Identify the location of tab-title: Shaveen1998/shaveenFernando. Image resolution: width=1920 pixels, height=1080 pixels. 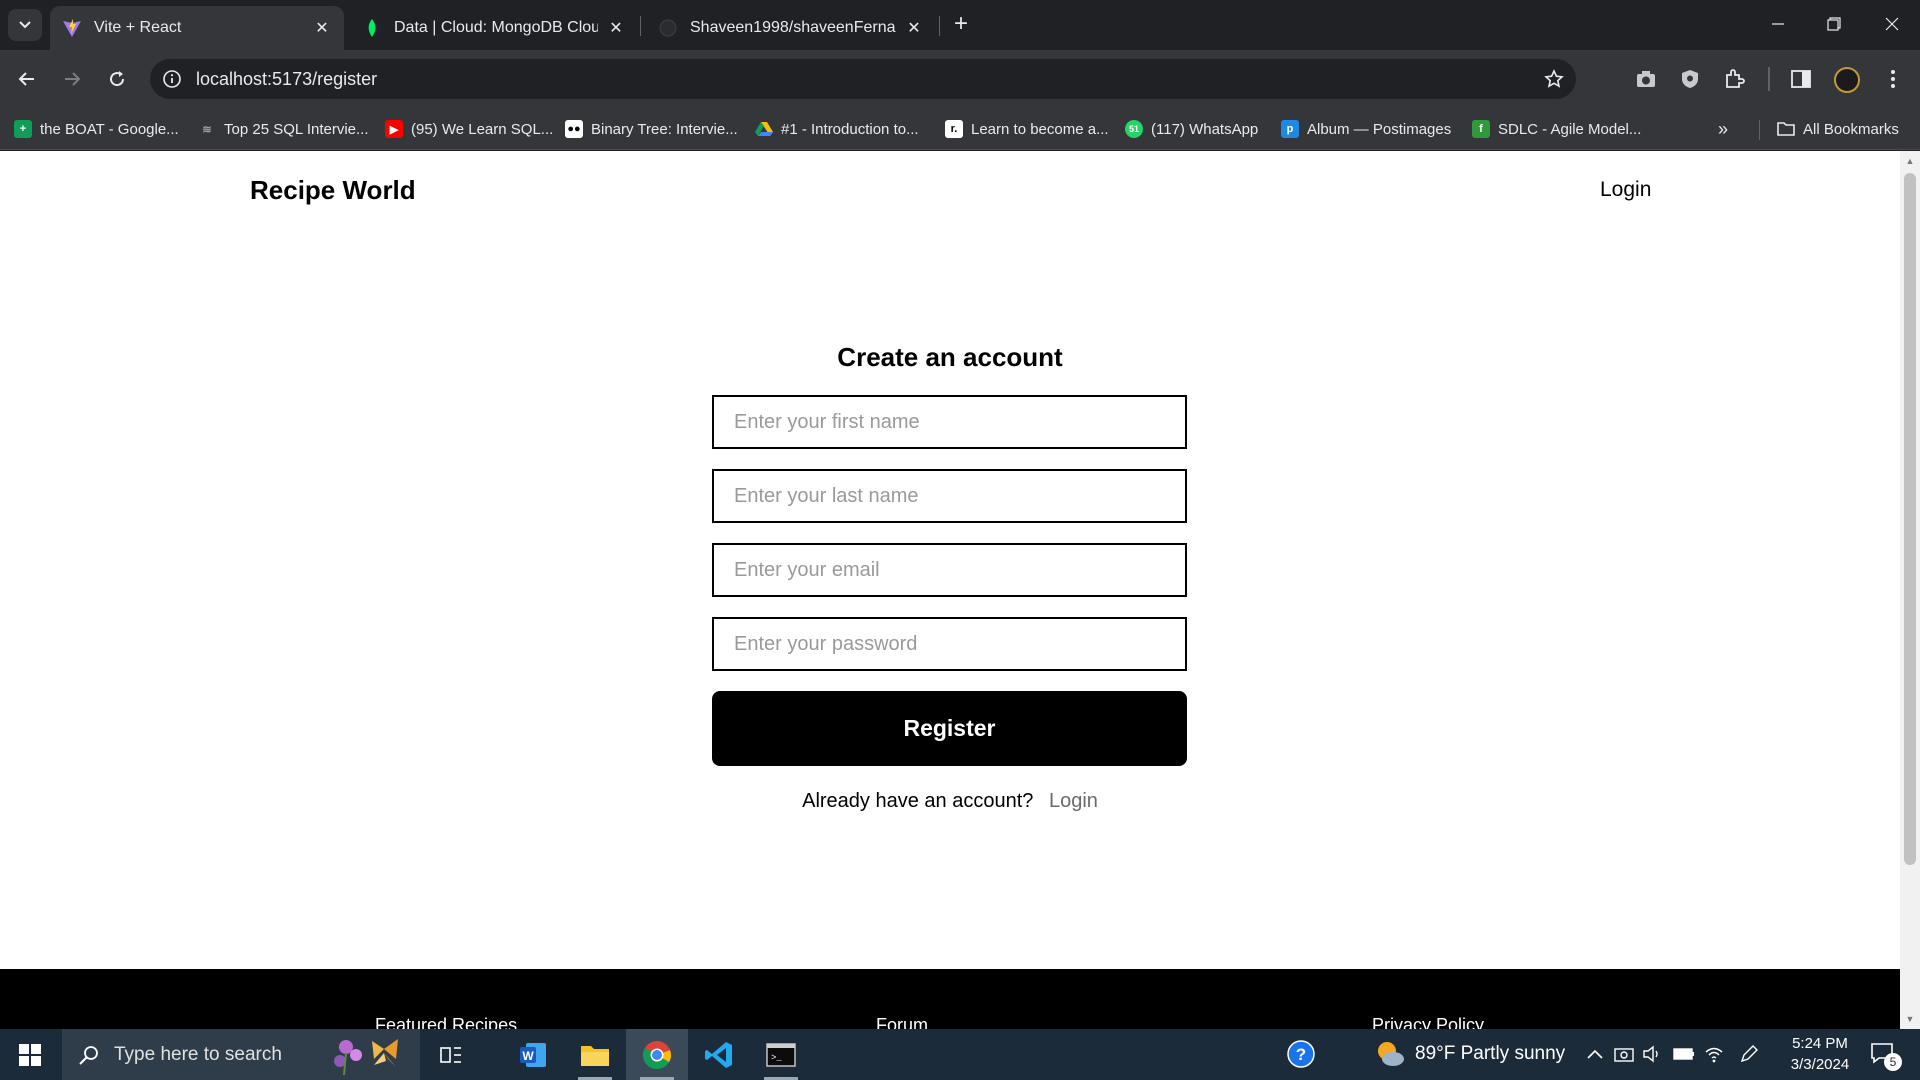
(793, 27).